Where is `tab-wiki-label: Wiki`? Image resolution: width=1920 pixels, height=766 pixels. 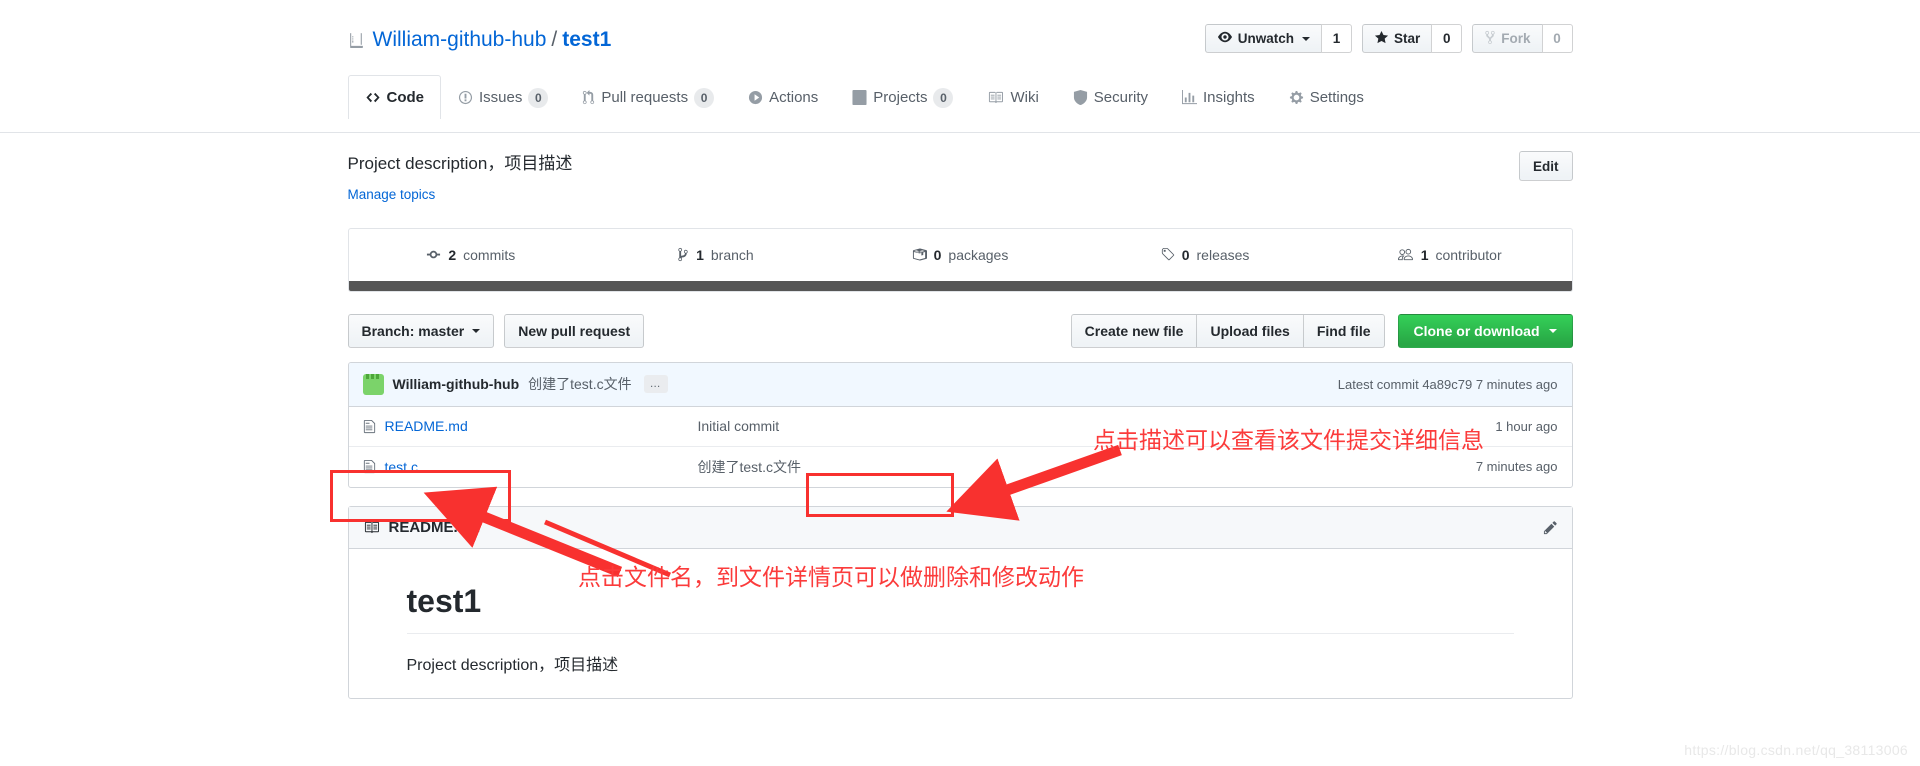
tab-wiki-label: Wiki is located at coordinates (1024, 97).